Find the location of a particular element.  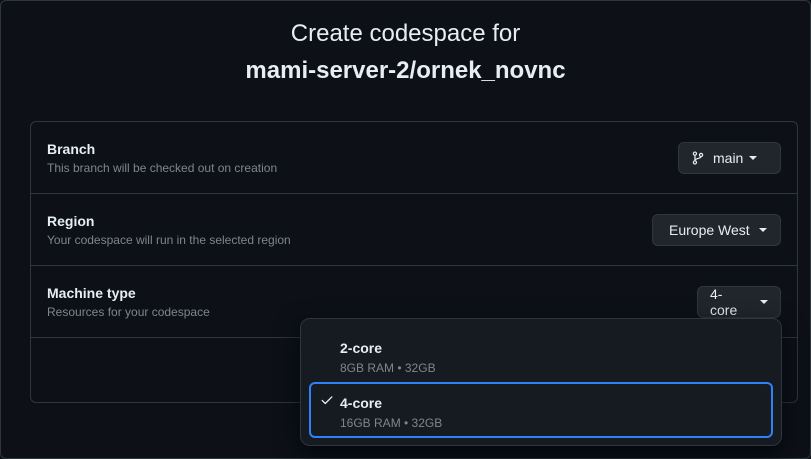

machine-option-name: 4-core is located at coordinates (361, 403).